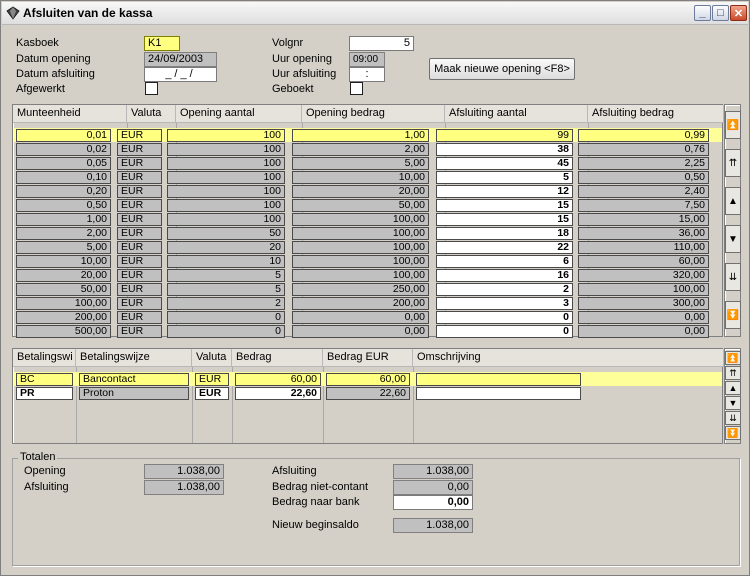  Describe the element at coordinates (504, 135) in the screenshot. I see `cell-afsluiting-aantal: 99` at that location.